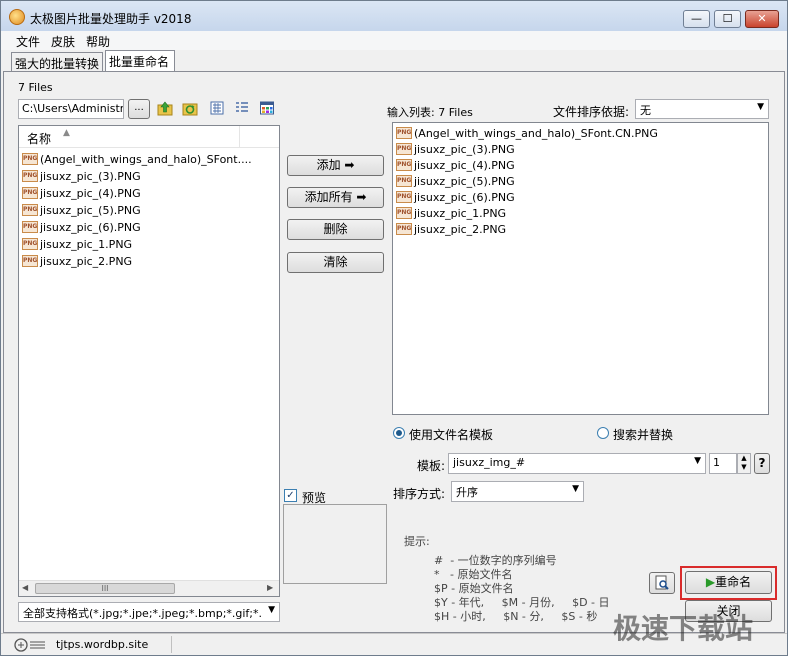 The height and width of the screenshot is (656, 788). I want to click on preview-box, so click(335, 544).